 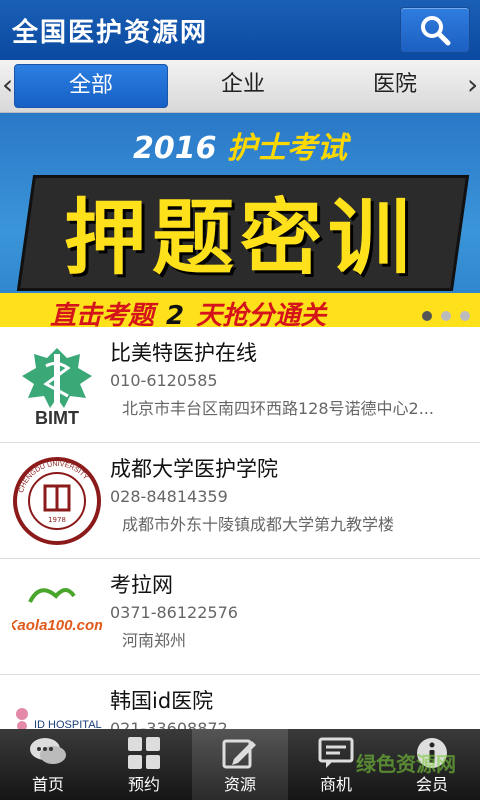 What do you see at coordinates (102, 314) in the screenshot?
I see `banner-sub-left: 直击考题` at bounding box center [102, 314].